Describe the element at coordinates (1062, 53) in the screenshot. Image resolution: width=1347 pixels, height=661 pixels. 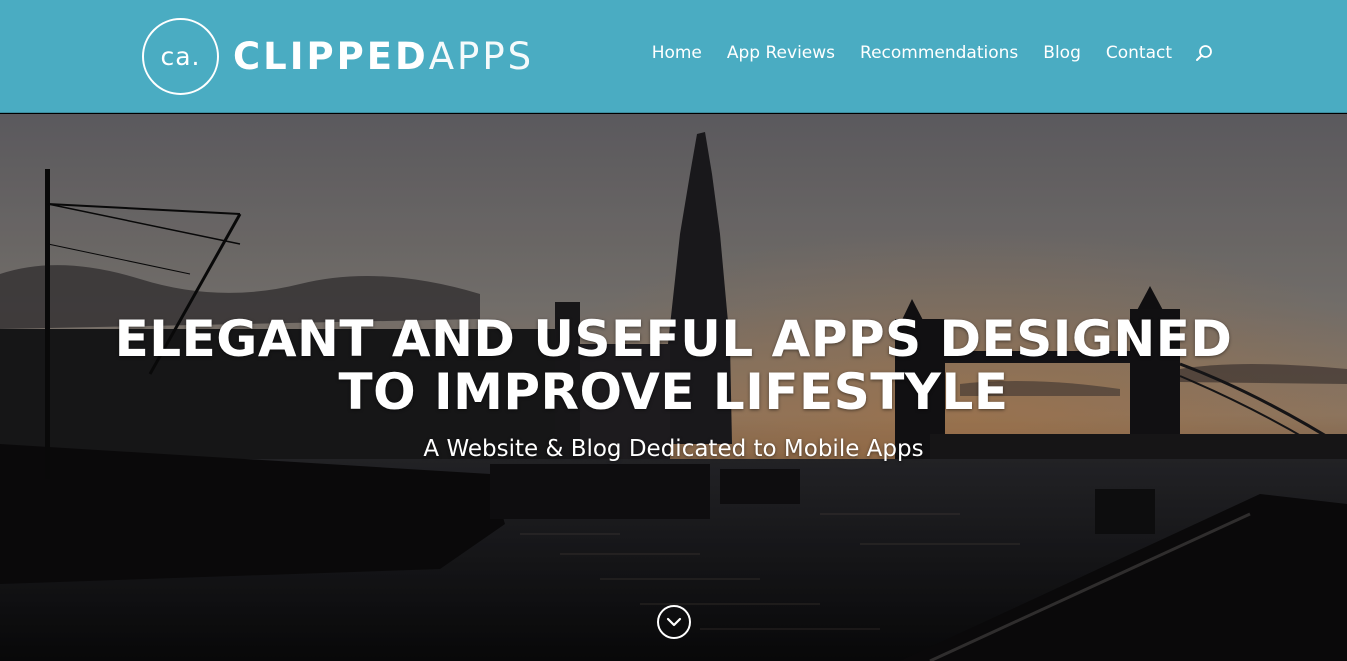
I see `nav-blog: Blog` at that location.